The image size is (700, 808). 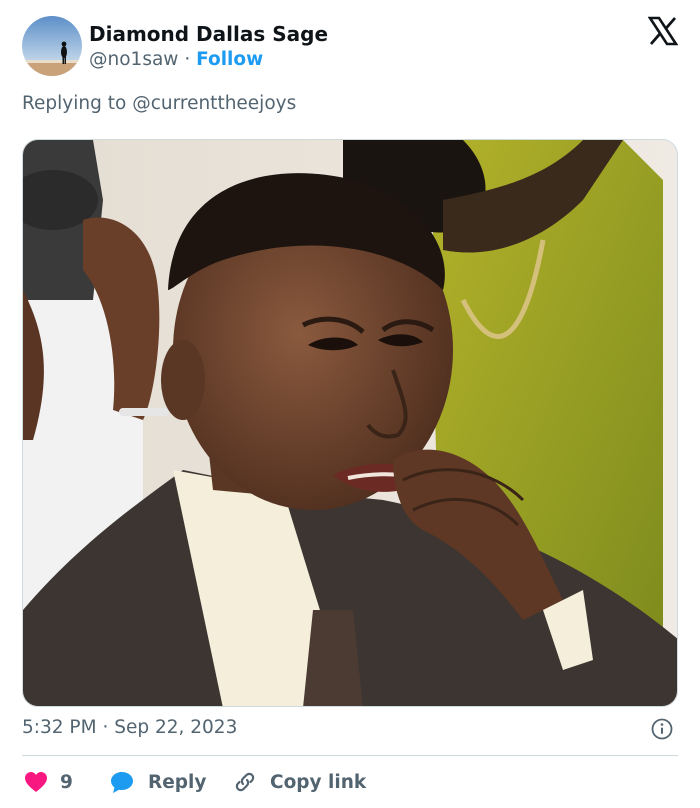 I want to click on copy-link-button: Copy link, so click(x=299, y=782).